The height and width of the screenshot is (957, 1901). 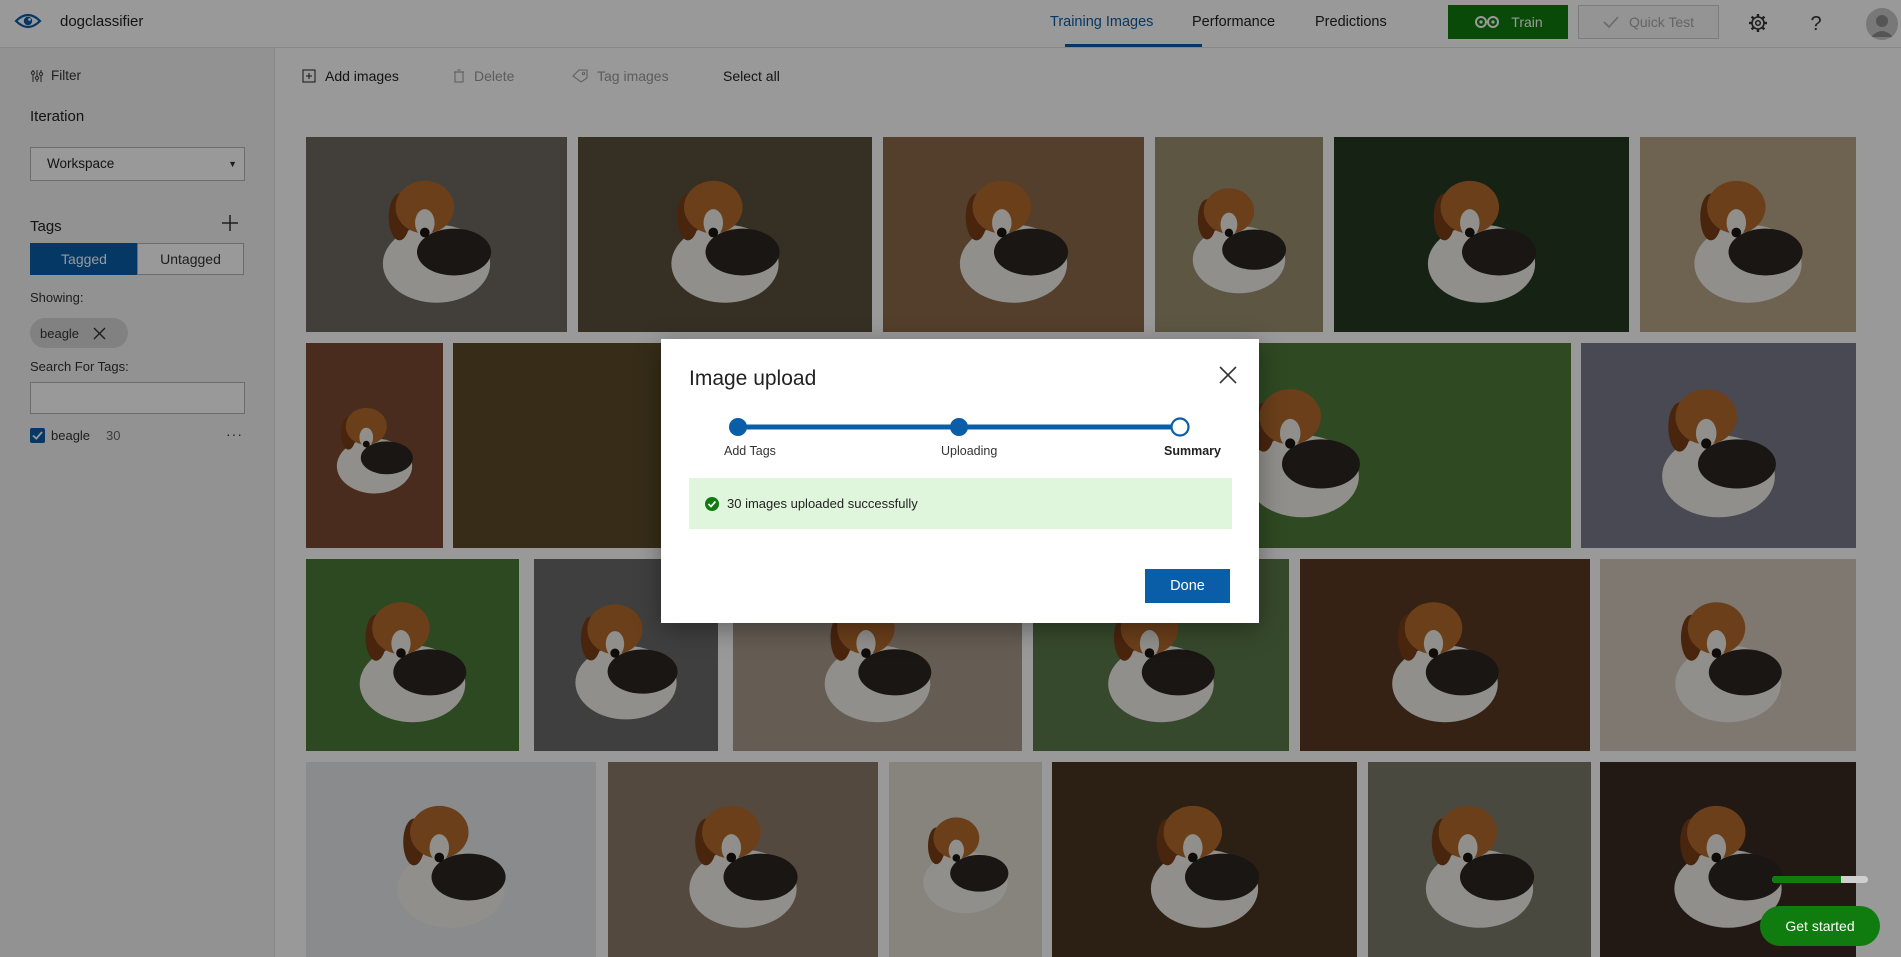 I want to click on step-label-add-tags: Add Tags, so click(x=750, y=451).